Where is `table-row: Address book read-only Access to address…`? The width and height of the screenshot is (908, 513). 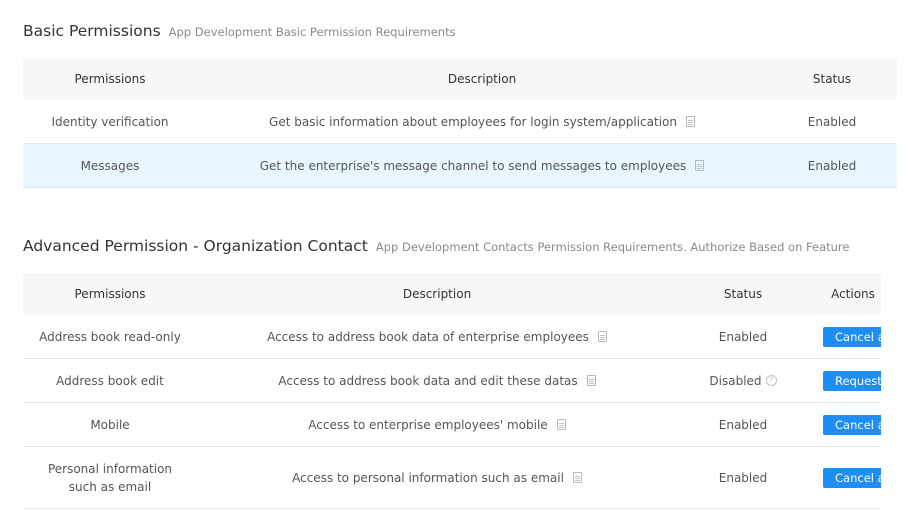 table-row: Address book read-only Access to address… is located at coordinates (460, 337).